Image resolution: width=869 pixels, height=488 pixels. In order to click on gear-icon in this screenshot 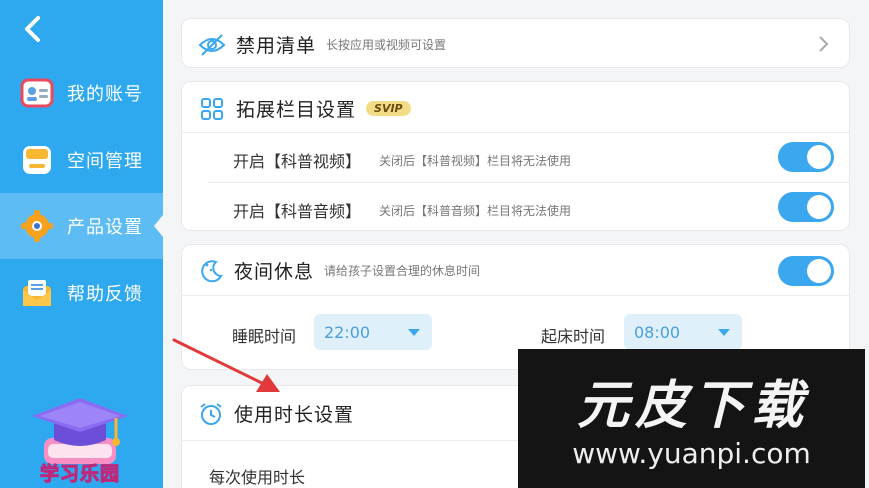, I will do `click(37, 226)`.